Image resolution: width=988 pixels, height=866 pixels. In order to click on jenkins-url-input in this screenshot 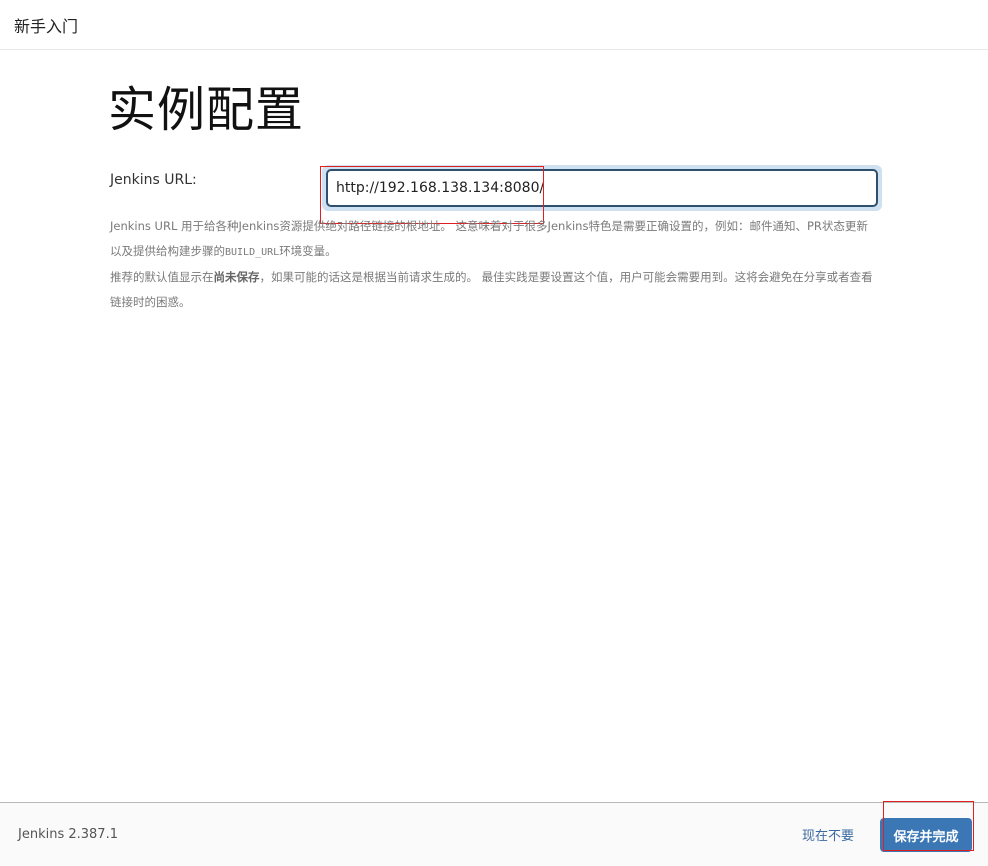, I will do `click(602, 188)`.